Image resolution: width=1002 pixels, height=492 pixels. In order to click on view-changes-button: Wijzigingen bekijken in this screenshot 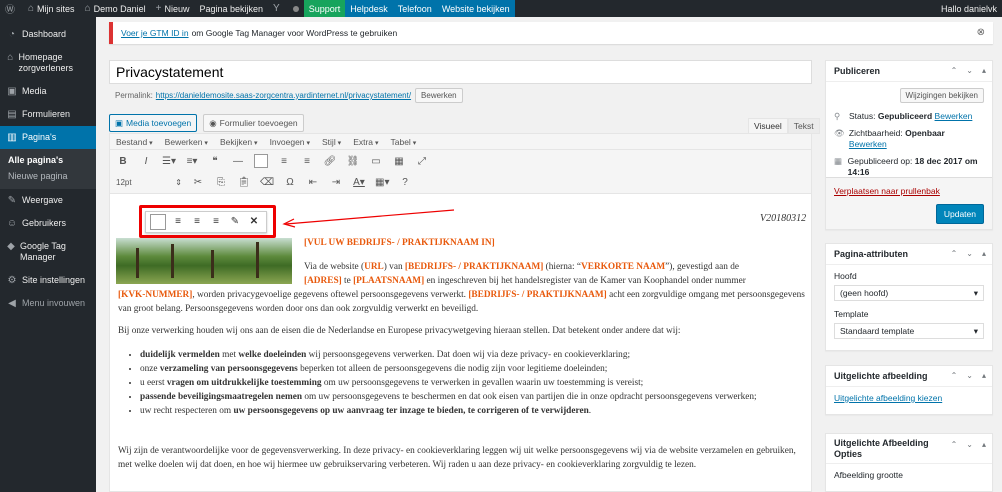, I will do `click(941, 95)`.